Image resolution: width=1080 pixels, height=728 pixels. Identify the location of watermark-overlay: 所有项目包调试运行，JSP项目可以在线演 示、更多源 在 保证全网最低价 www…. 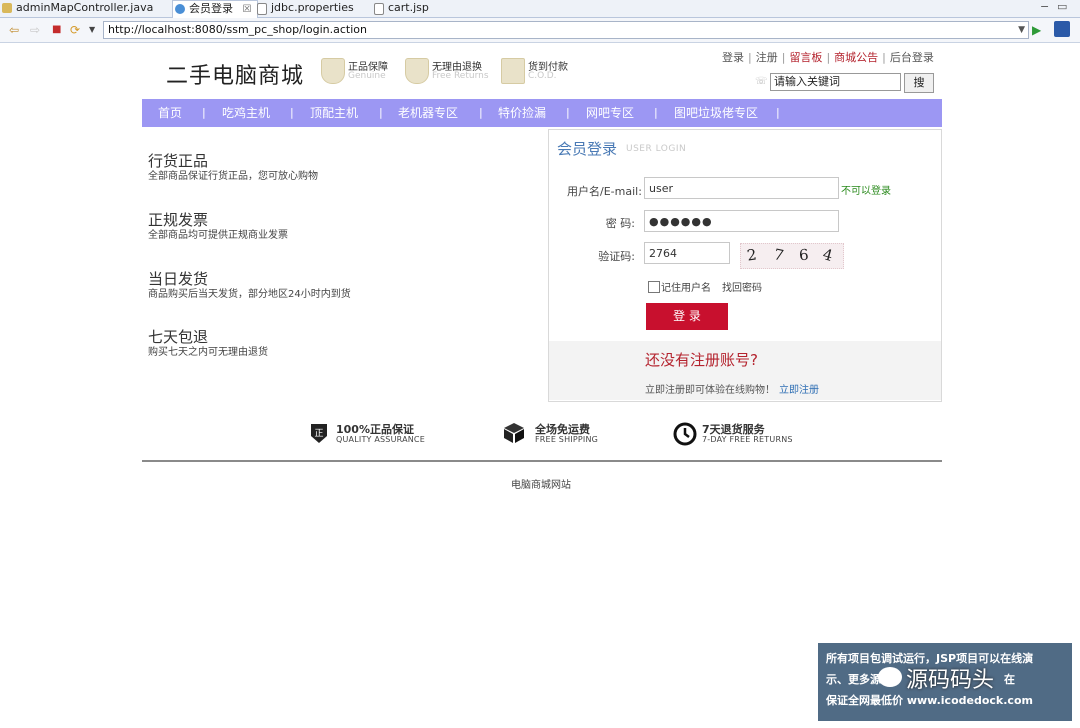
(945, 682).